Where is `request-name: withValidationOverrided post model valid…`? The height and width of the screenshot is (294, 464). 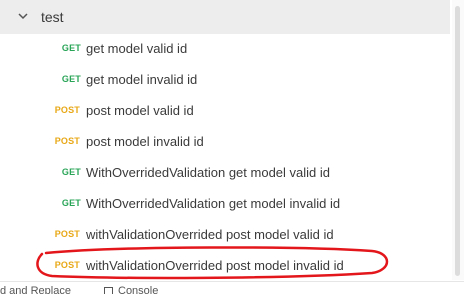 request-name: withValidationOverrided post model valid… is located at coordinates (210, 234).